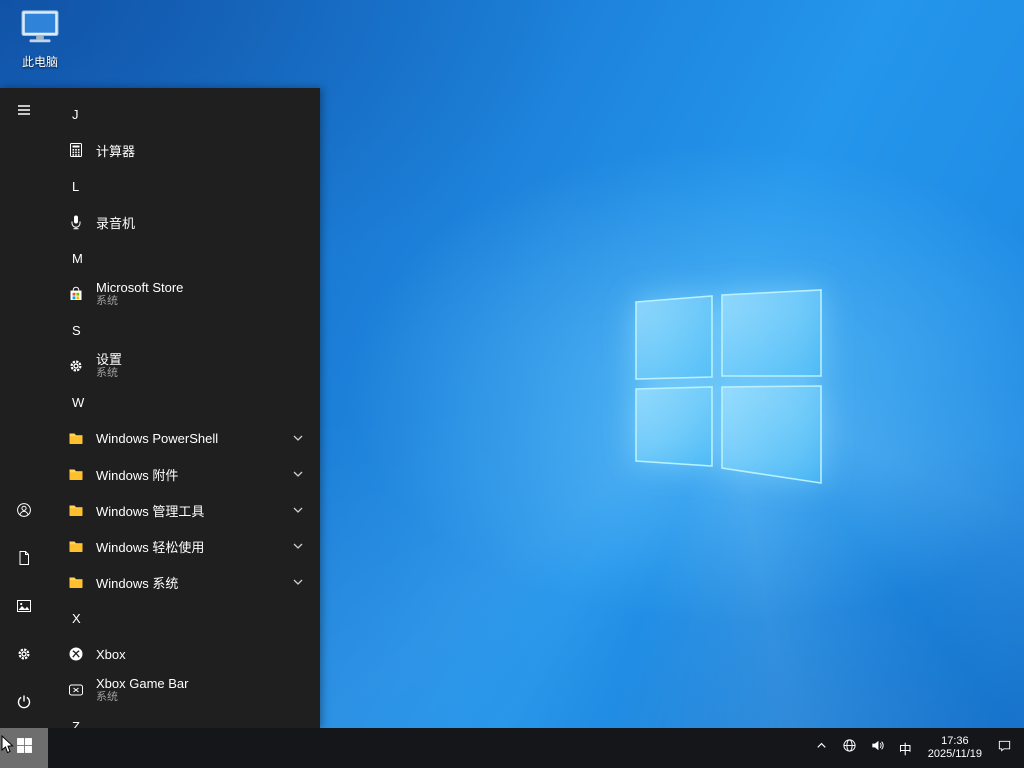 Image resolution: width=1024 pixels, height=768 pixels. What do you see at coordinates (111, 654) in the screenshot?
I see `app-label: Xbox` at bounding box center [111, 654].